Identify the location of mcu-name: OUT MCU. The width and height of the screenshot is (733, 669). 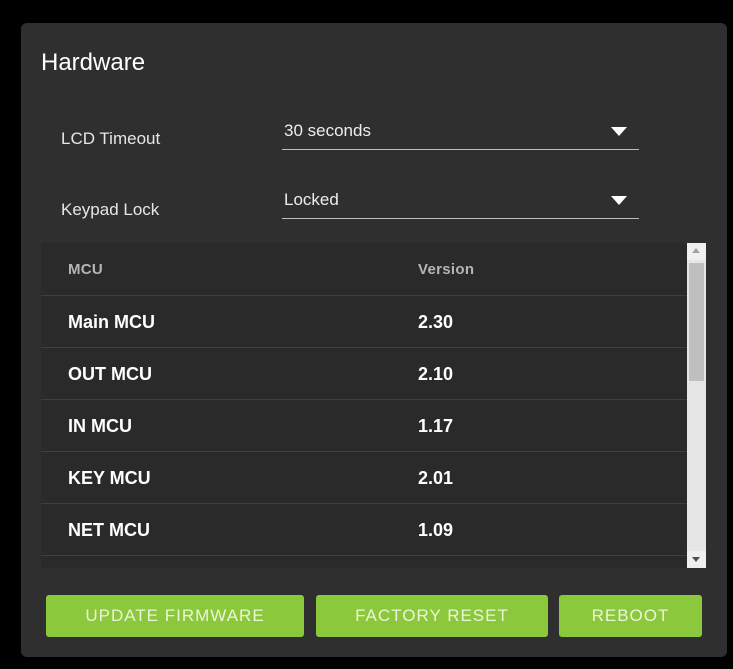
(110, 374).